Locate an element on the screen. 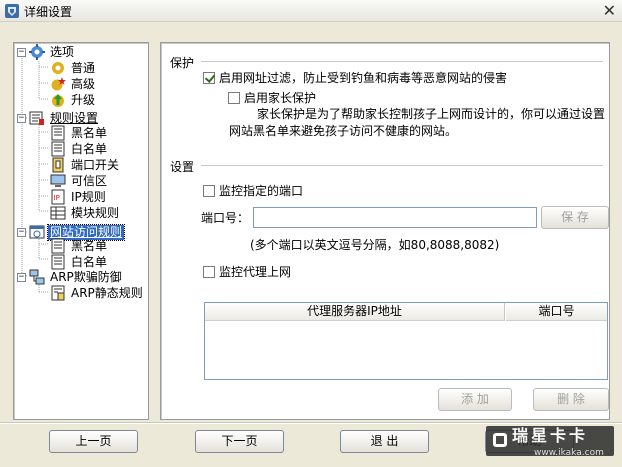 This screenshot has height=467, width=622. tree-label-rules: 规则设置 is located at coordinates (74, 117).